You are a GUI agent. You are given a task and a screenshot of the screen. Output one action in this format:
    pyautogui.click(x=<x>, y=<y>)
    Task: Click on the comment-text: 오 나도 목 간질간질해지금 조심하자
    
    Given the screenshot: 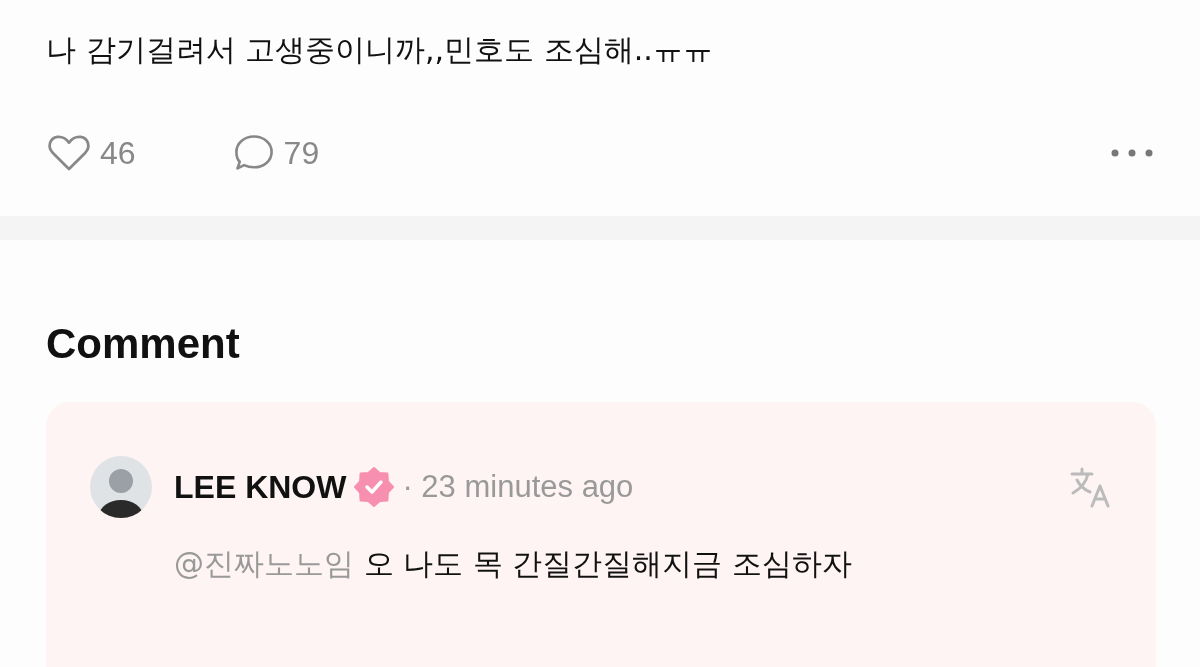 What is the action you would take?
    pyautogui.click(x=607, y=563)
    